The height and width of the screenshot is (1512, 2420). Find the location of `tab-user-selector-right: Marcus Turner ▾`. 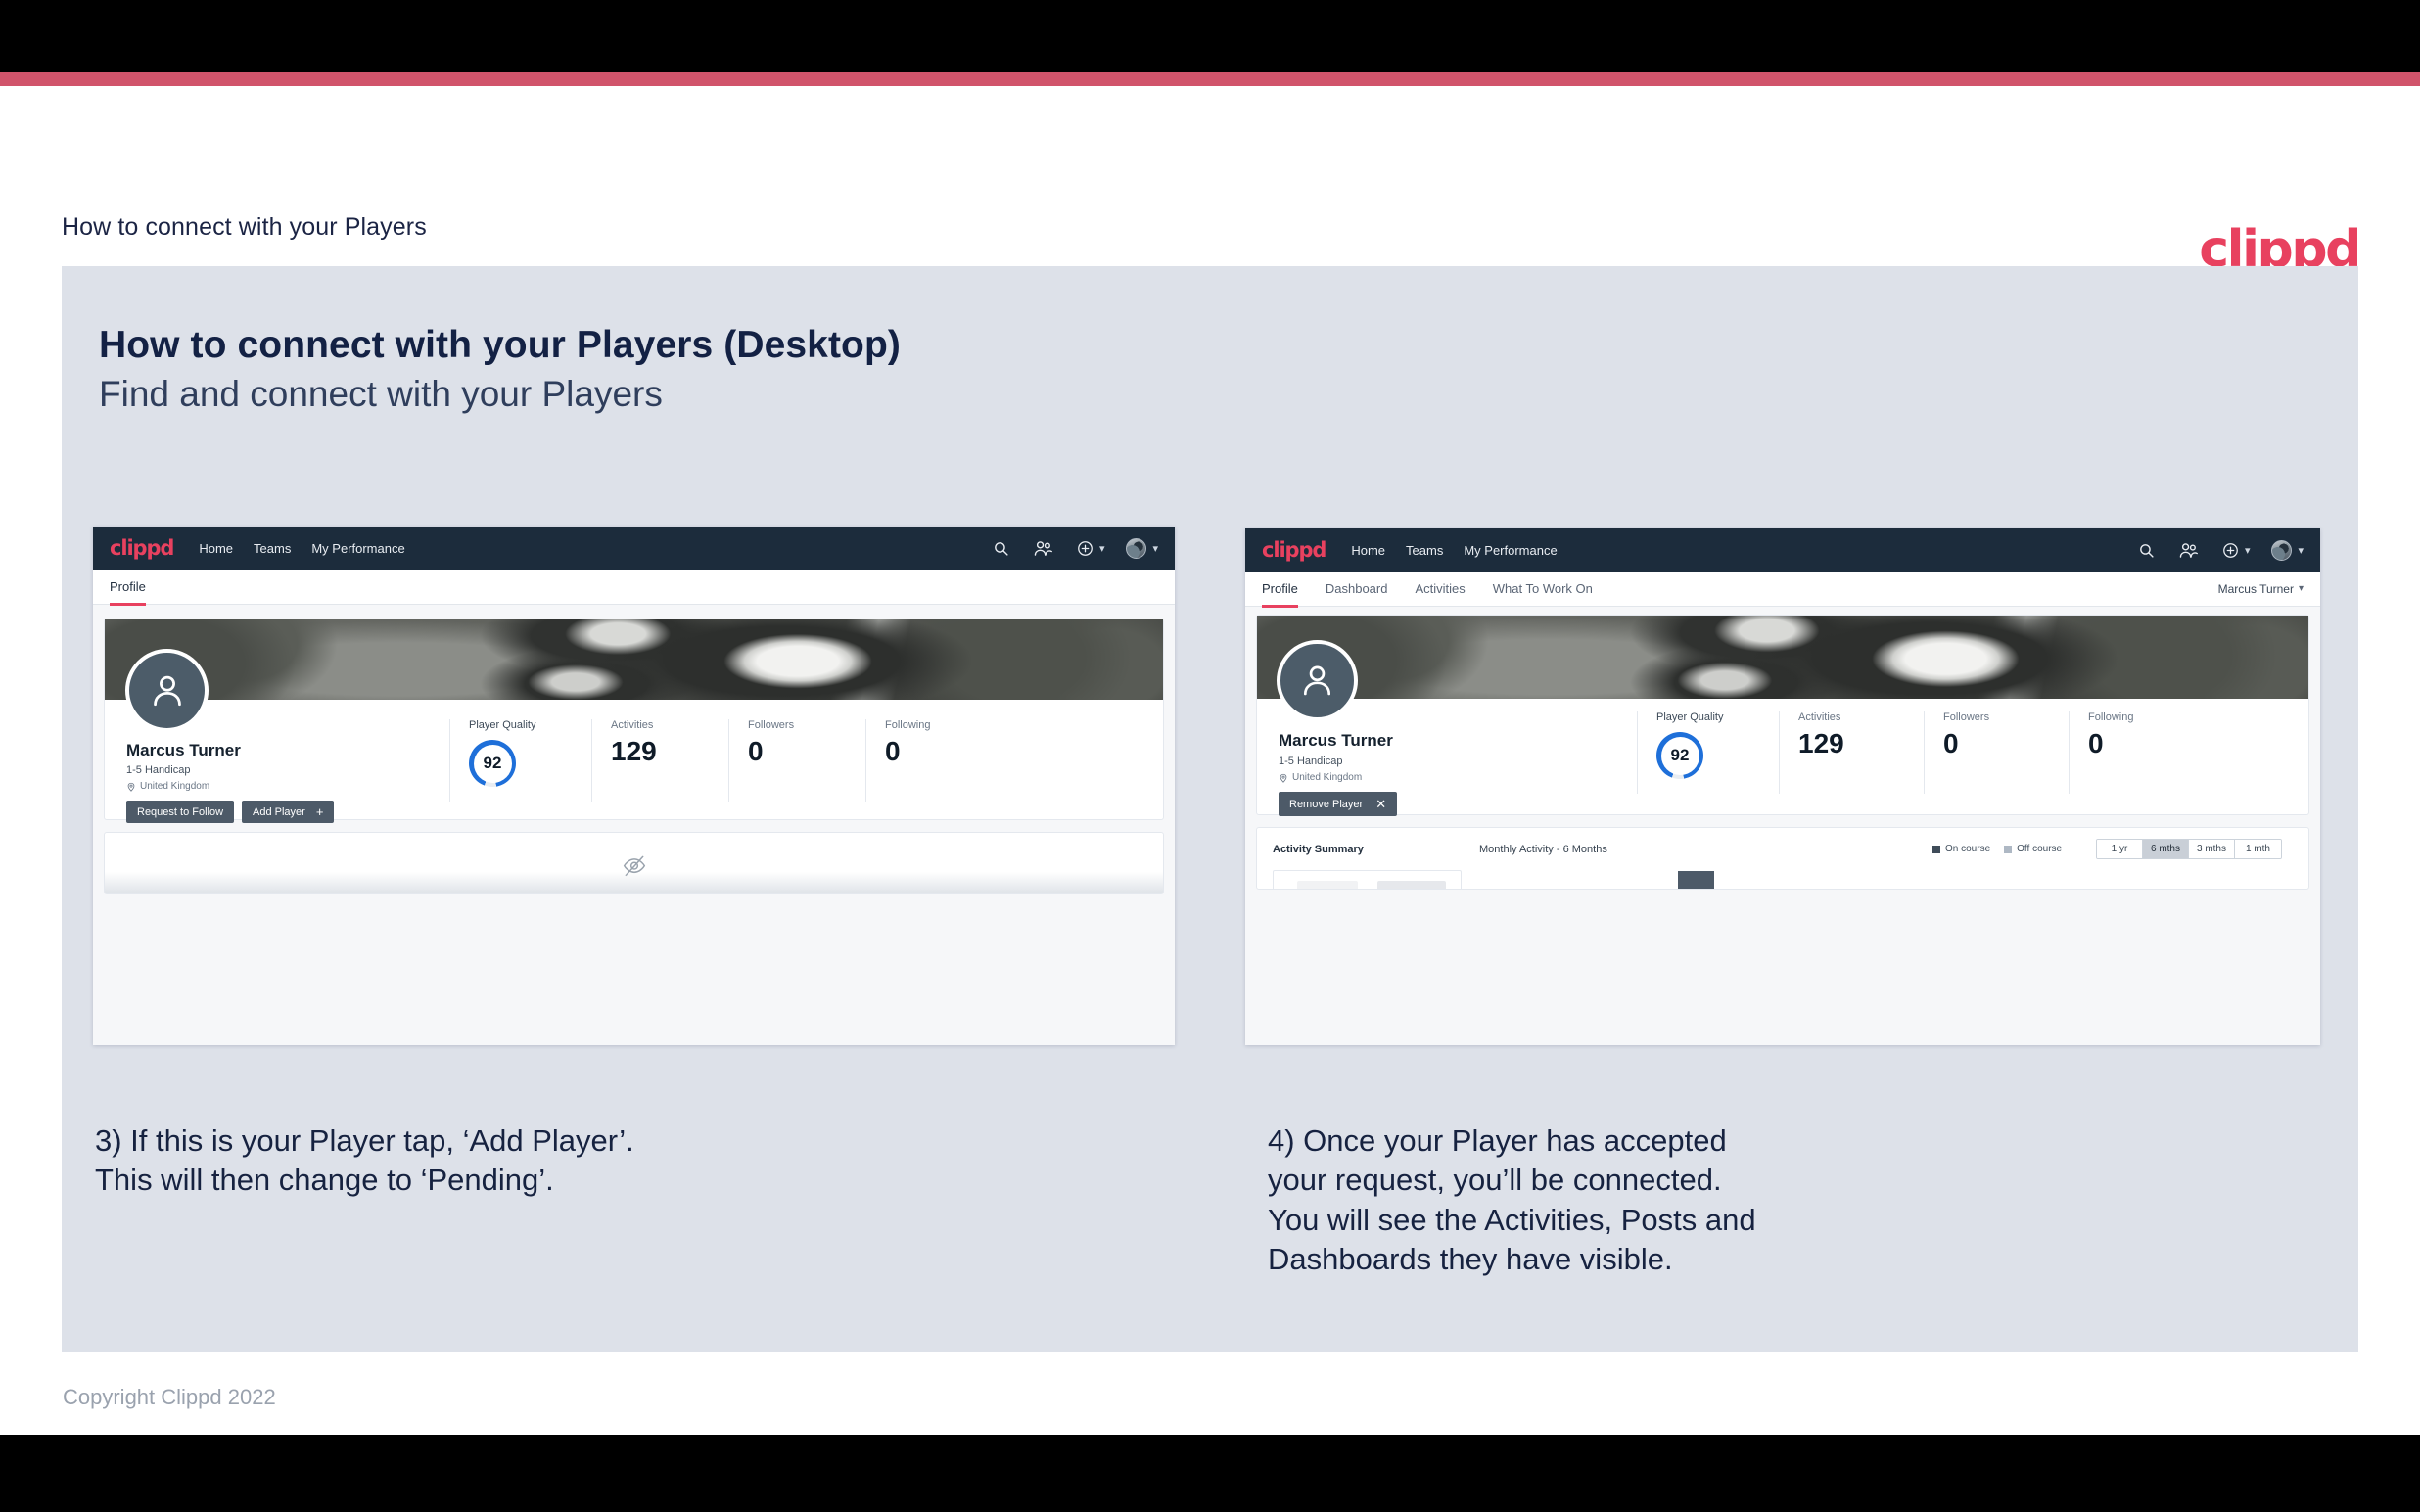

tab-user-selector-right: Marcus Turner ▾ is located at coordinates (2261, 589).